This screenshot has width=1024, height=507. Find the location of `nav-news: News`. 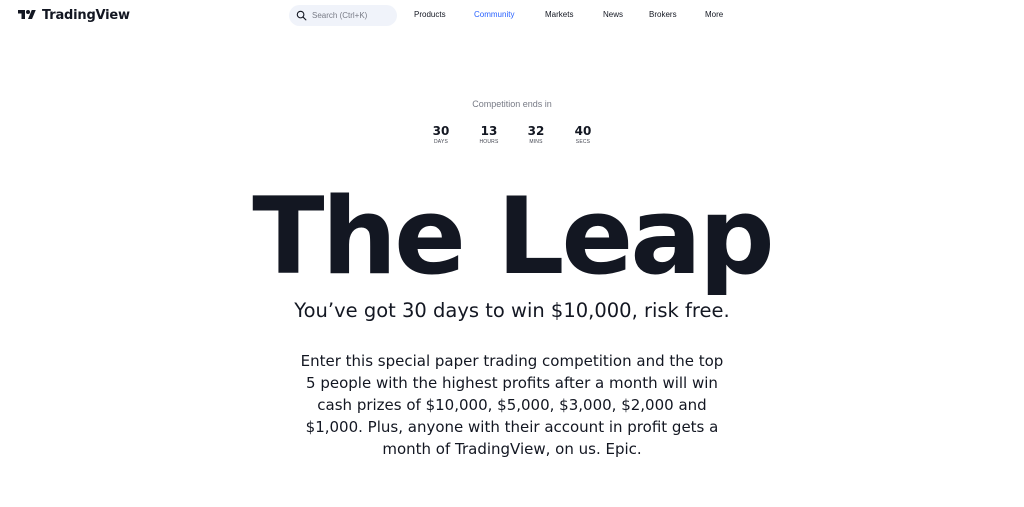

nav-news: News is located at coordinates (613, 14).